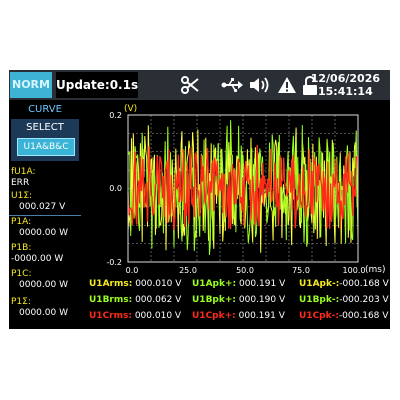  Describe the element at coordinates (39, 279) in the screenshot. I see `sidebar-value-p1c: P1C: 0000.00 W` at that location.